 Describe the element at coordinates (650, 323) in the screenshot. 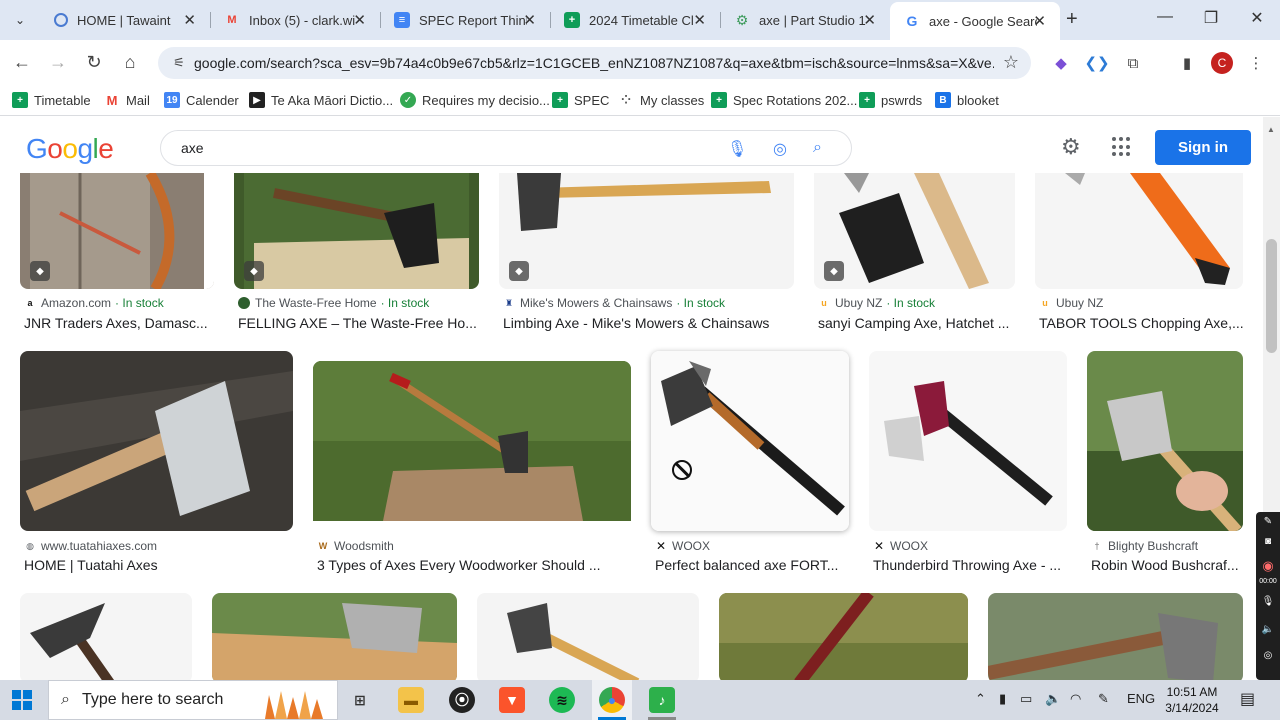

I see `result-title: Limbing Axe - Mike's Mowers & Chainsaws` at that location.